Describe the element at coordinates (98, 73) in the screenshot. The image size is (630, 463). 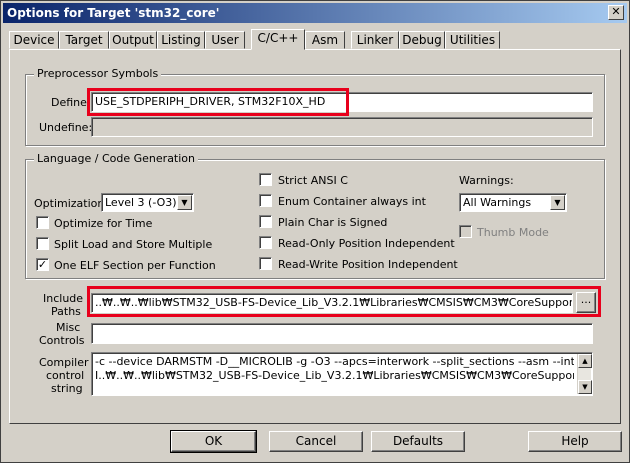
I see `preprocessor-group-label: Preprocessor Symbols` at that location.